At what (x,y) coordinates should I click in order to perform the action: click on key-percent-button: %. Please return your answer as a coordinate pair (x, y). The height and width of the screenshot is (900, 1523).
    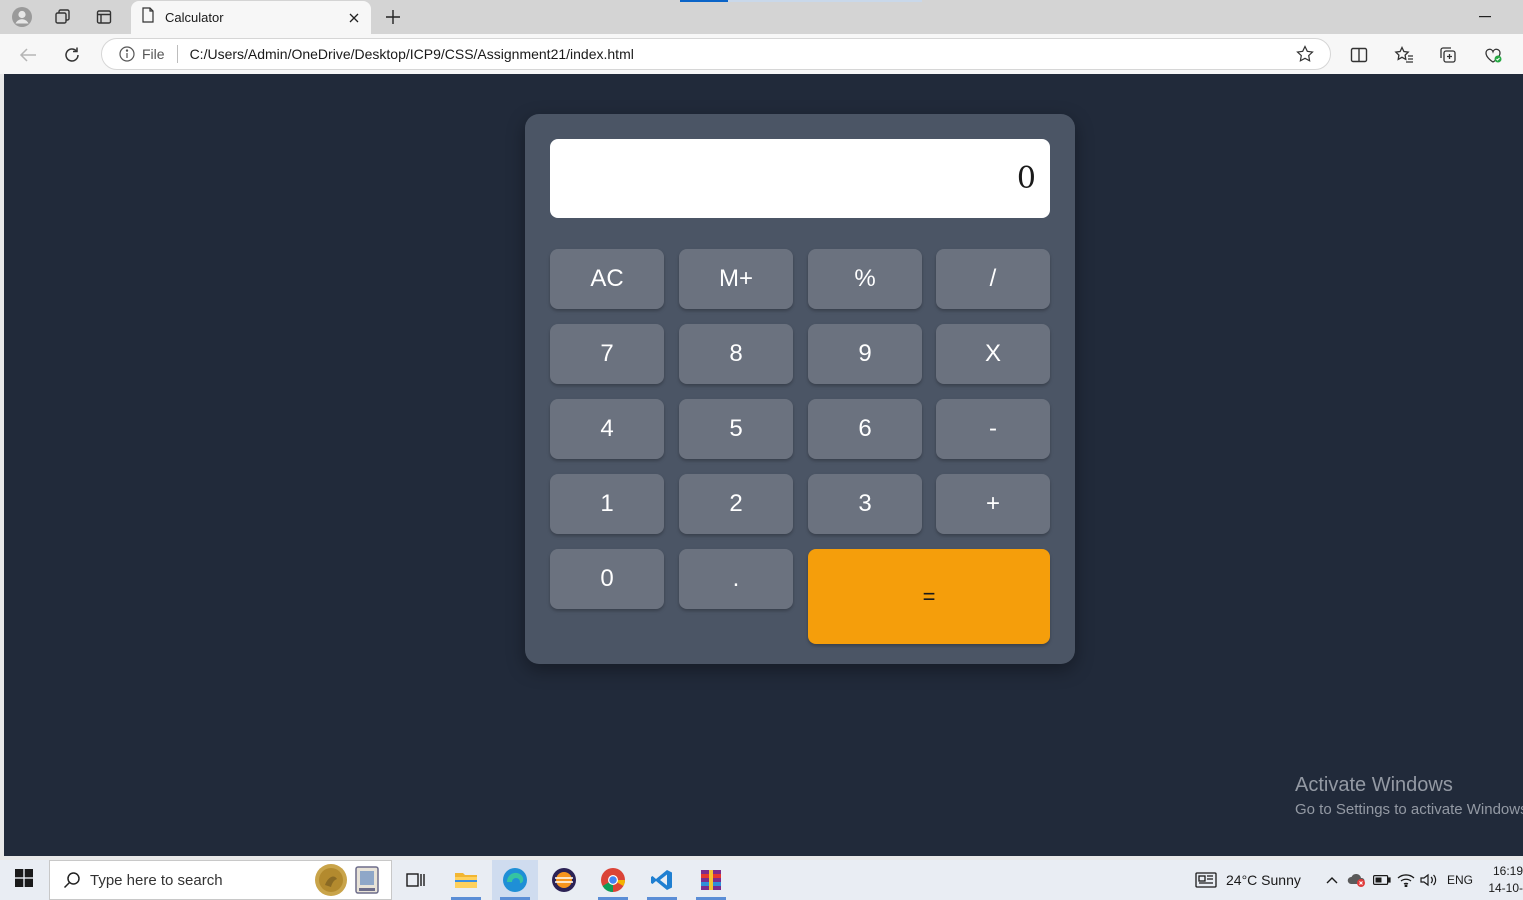
    Looking at the image, I should click on (865, 279).